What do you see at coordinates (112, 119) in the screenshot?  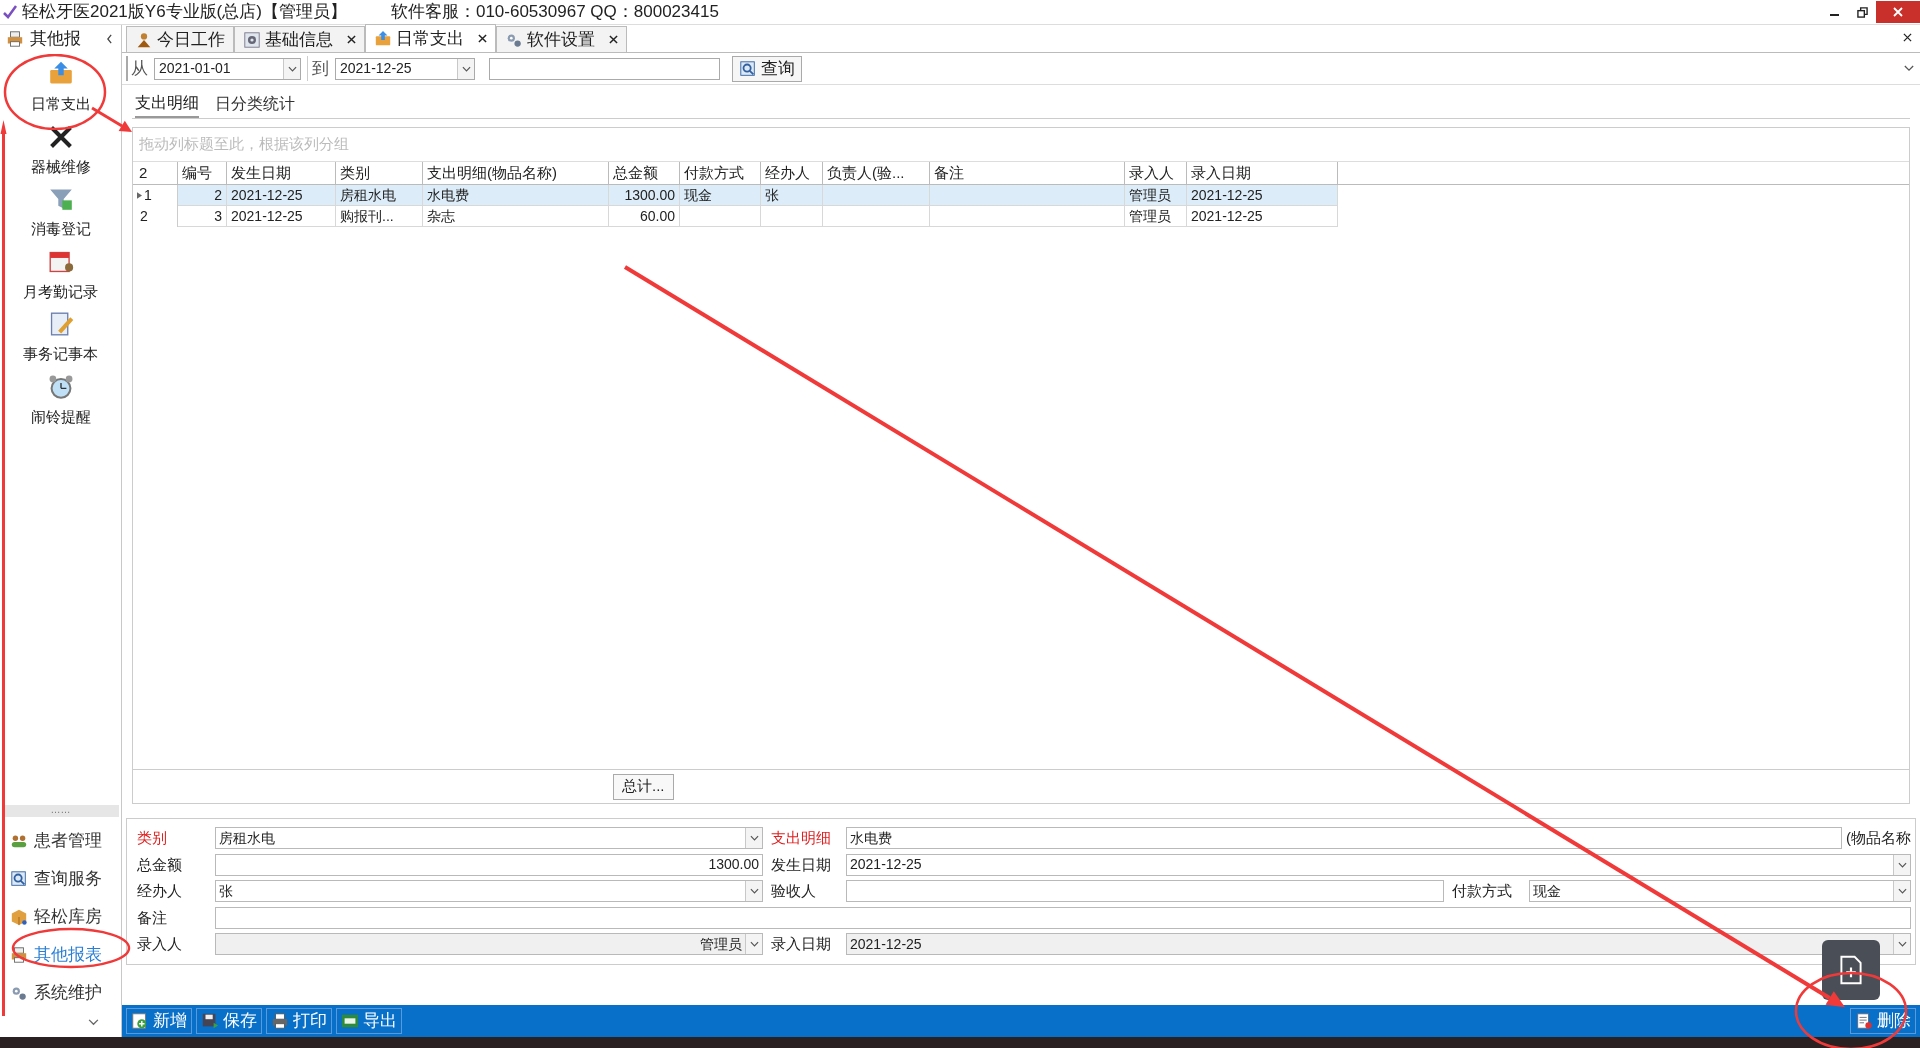 I see `annotation-arrow` at bounding box center [112, 119].